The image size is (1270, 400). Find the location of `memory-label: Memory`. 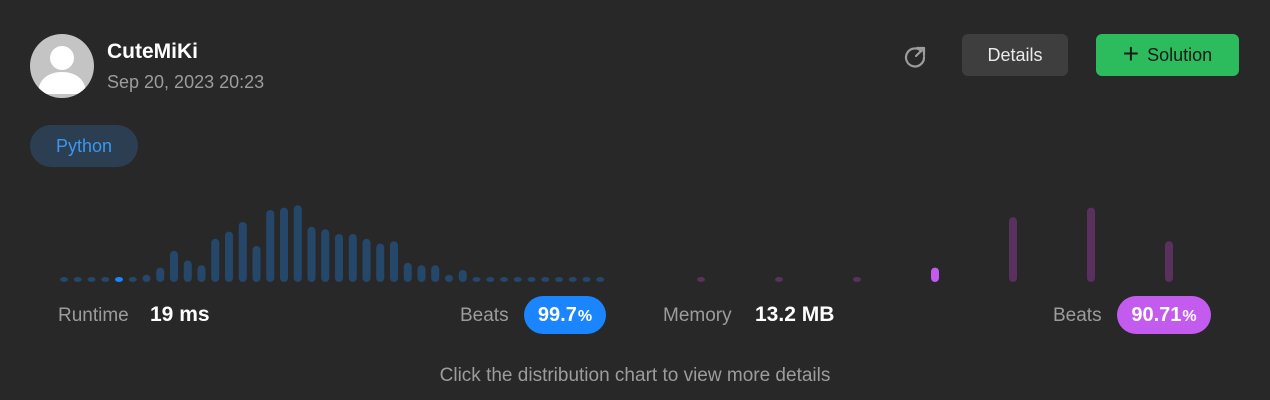

memory-label: Memory is located at coordinates (697, 315).